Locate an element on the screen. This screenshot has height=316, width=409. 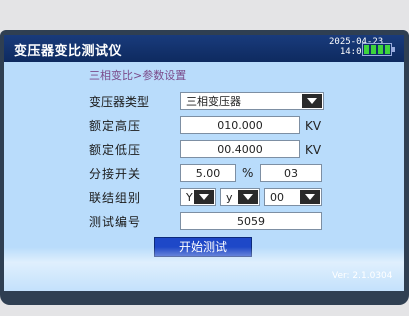
vector-group-label: 联结组别 is located at coordinates (115, 198).